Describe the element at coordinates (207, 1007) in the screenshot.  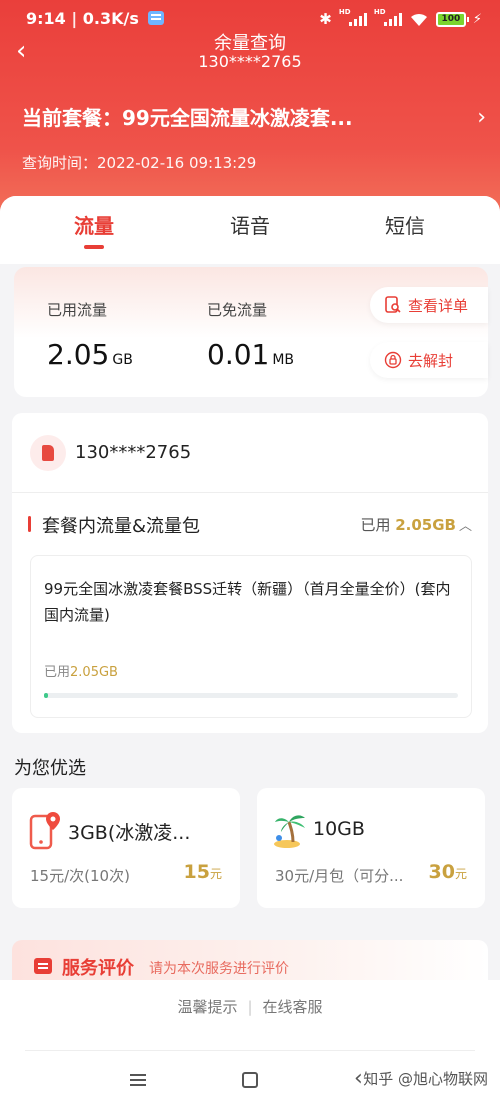
I see `tips-link: 温馨提示` at that location.